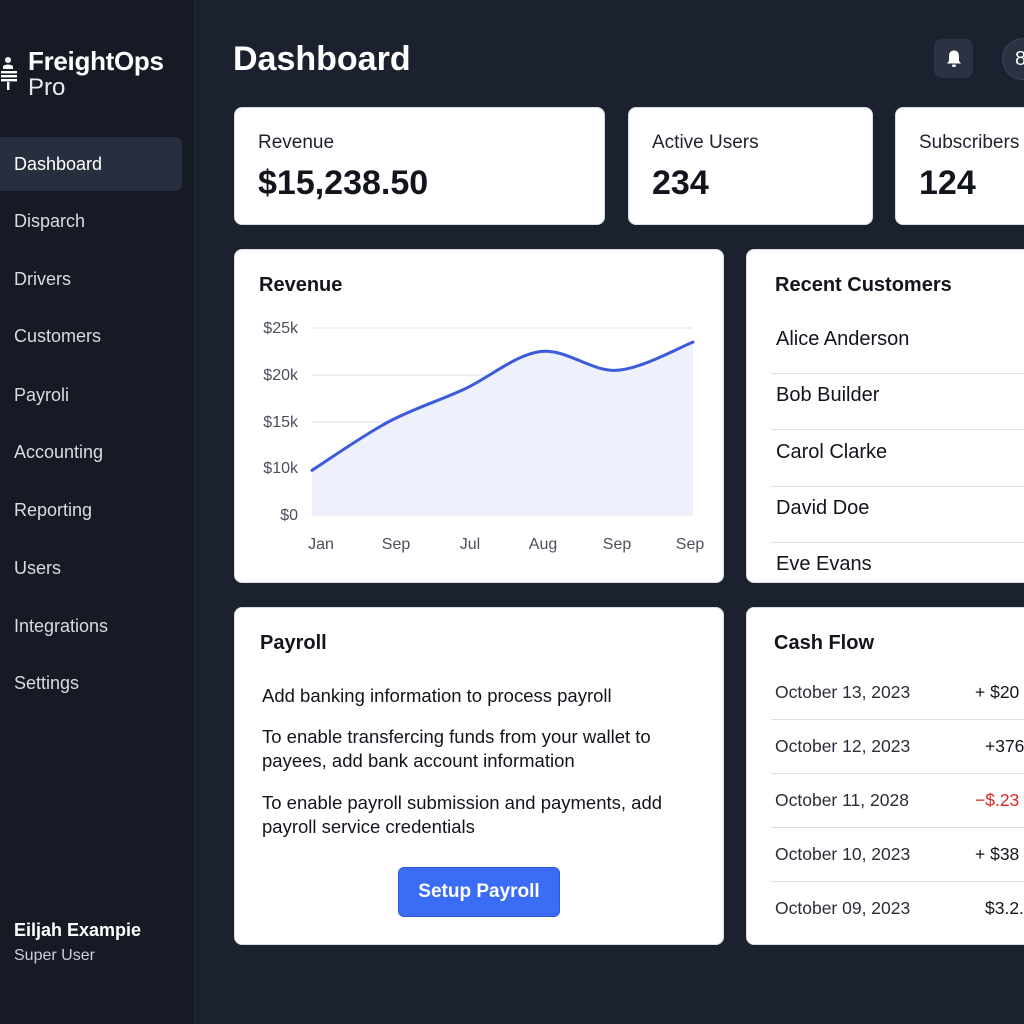  What do you see at coordinates (91, 336) in the screenshot?
I see `sidebar-item-customers: Customers` at bounding box center [91, 336].